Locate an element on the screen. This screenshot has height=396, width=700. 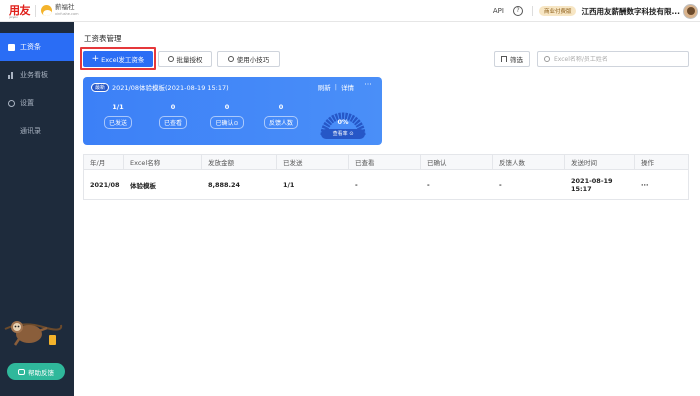
stat-confirmed: 0 已确认⊙ is located at coordinates (227, 116).